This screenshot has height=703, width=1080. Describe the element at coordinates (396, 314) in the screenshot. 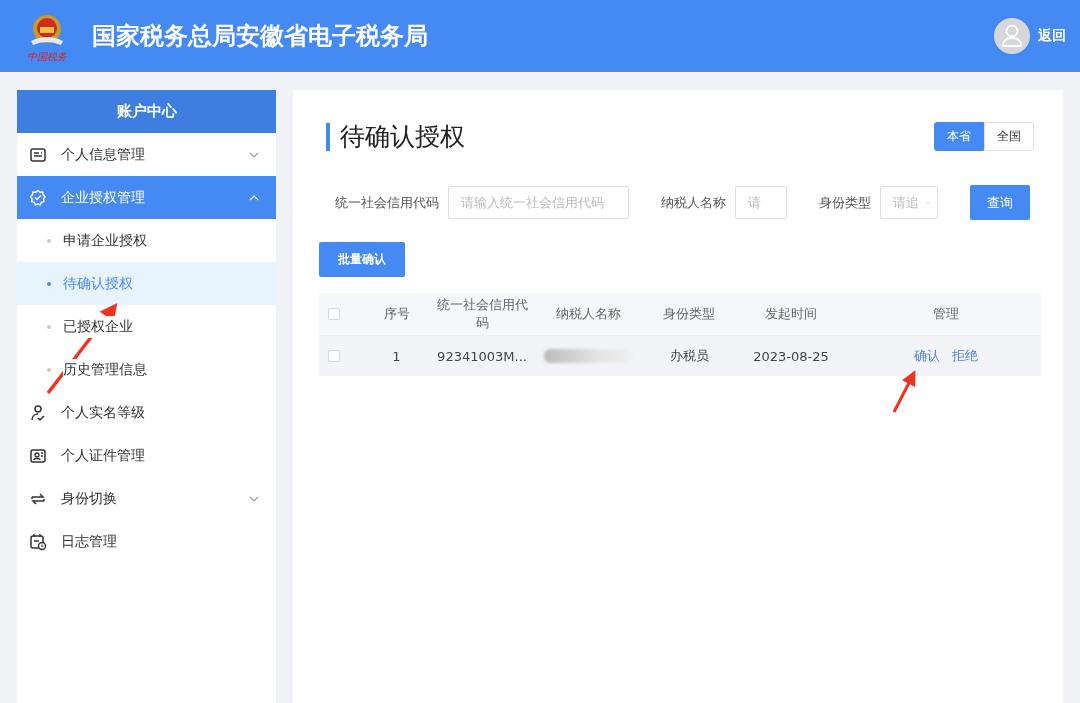

I see `column-header: 序号` at that location.